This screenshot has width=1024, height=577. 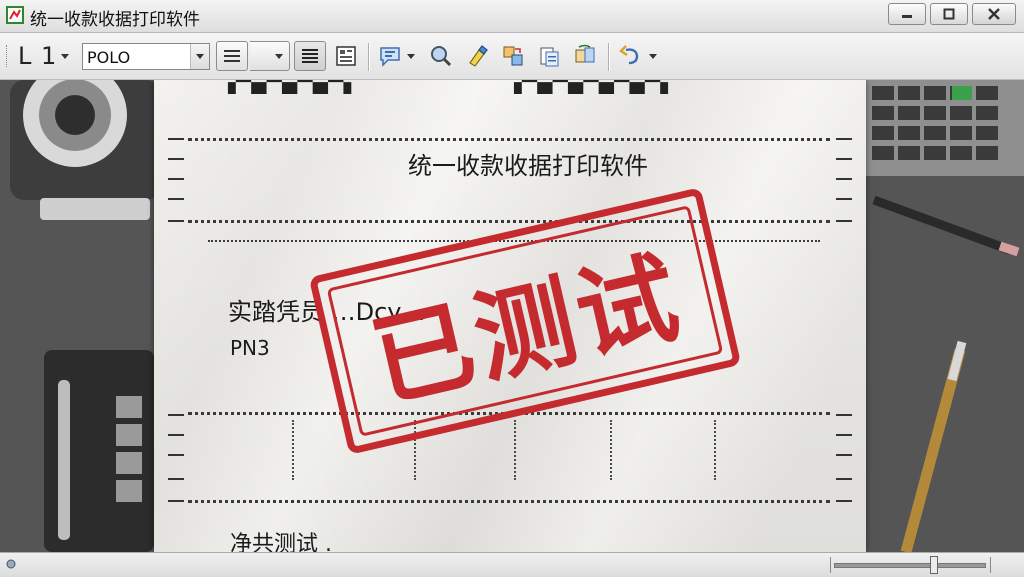 I want to click on status-indicator-icon, so click(x=11, y=564).